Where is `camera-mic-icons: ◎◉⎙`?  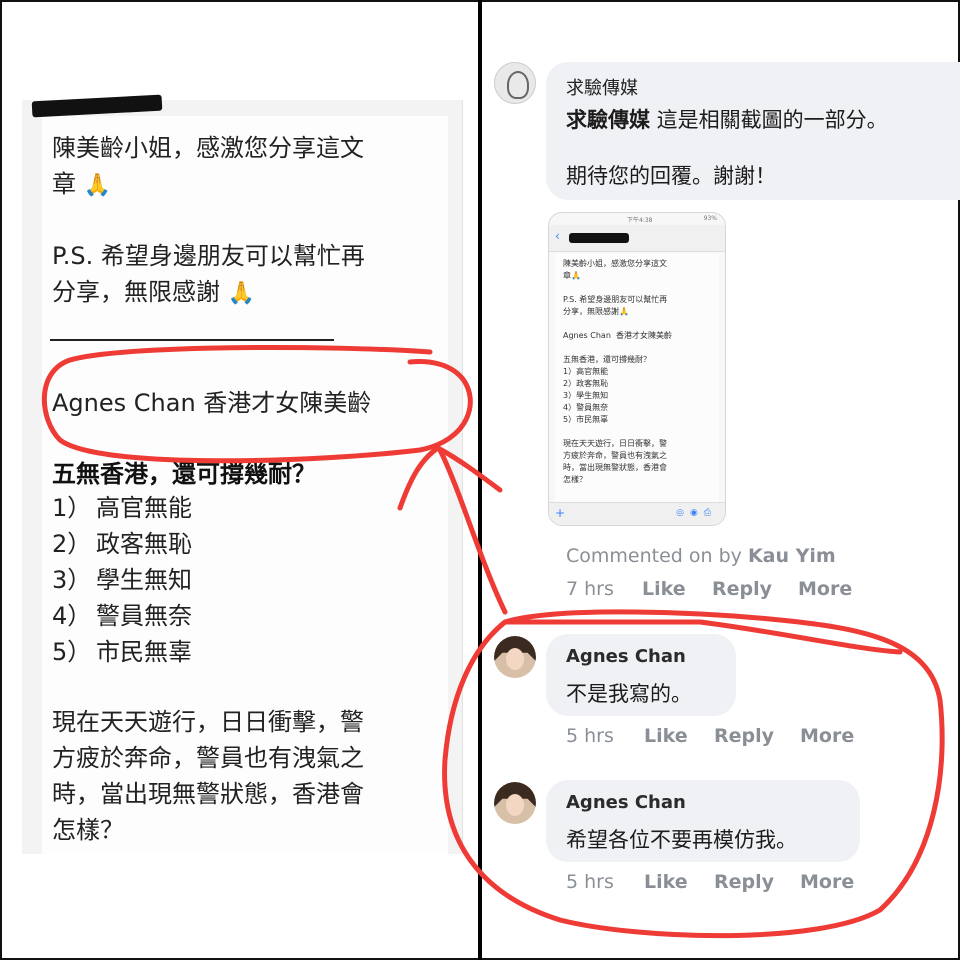 camera-mic-icons: ◎◉⎙ is located at coordinates (696, 513).